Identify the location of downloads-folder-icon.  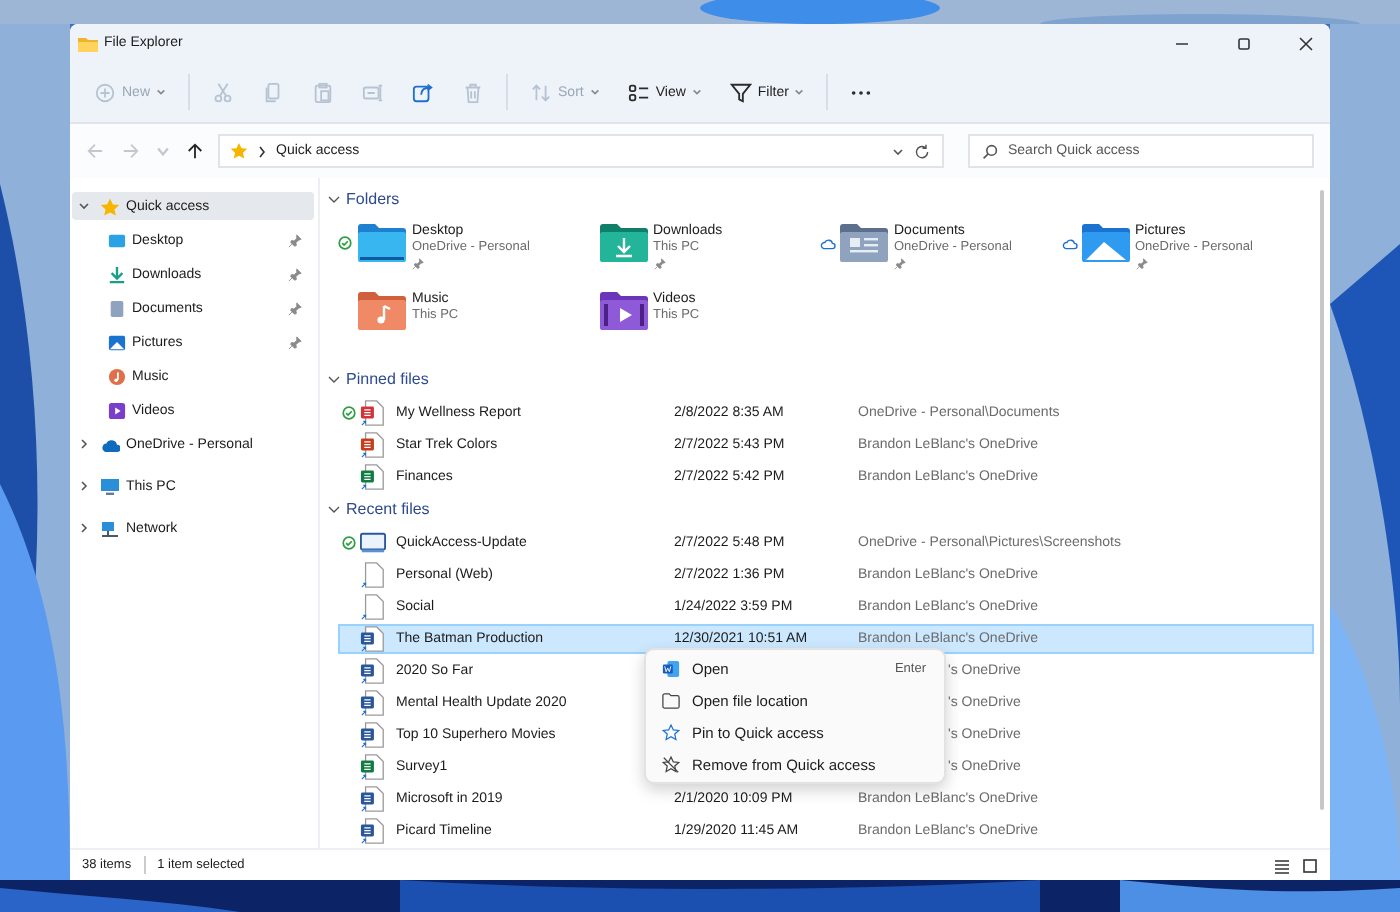
(623, 243).